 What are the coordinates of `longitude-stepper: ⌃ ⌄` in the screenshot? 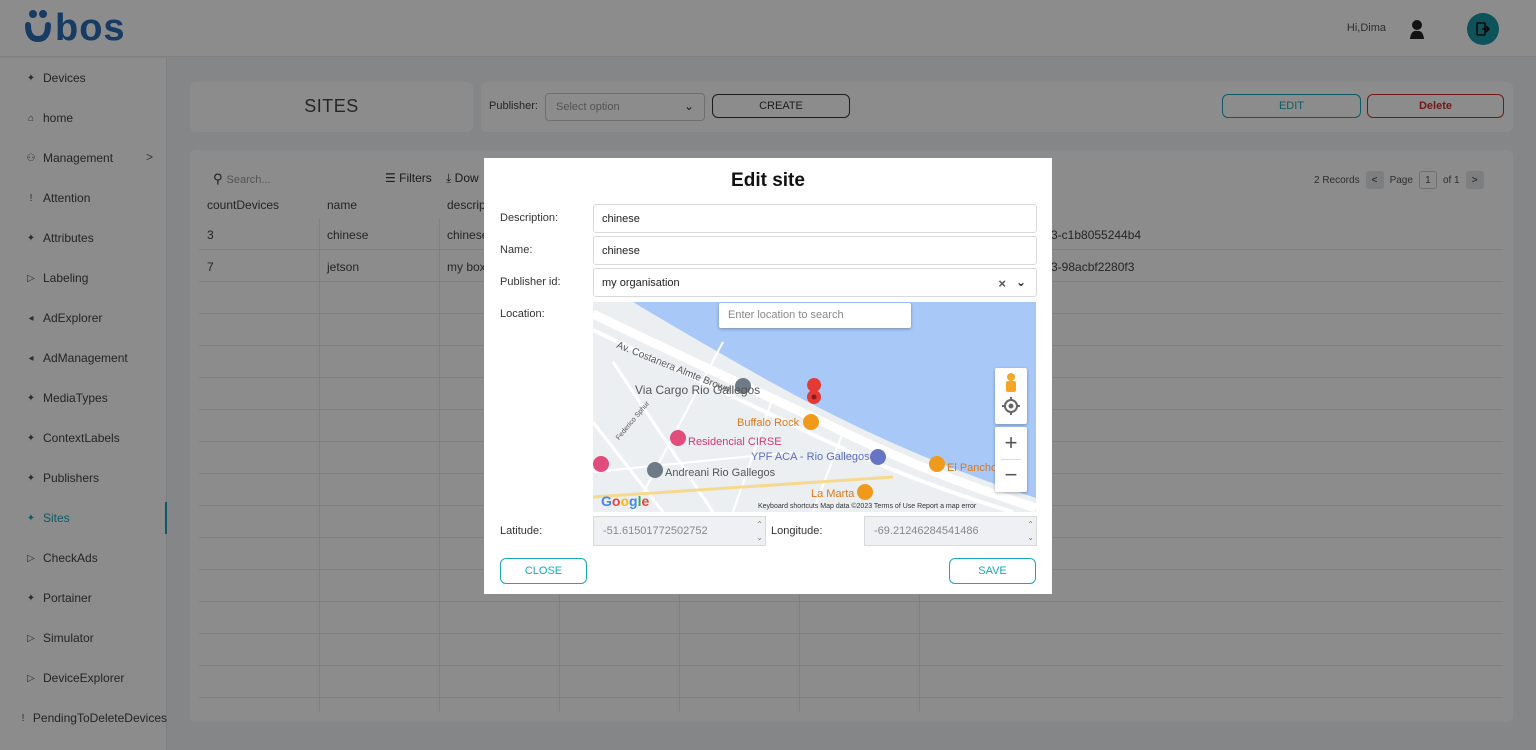 It's located at (1030, 531).